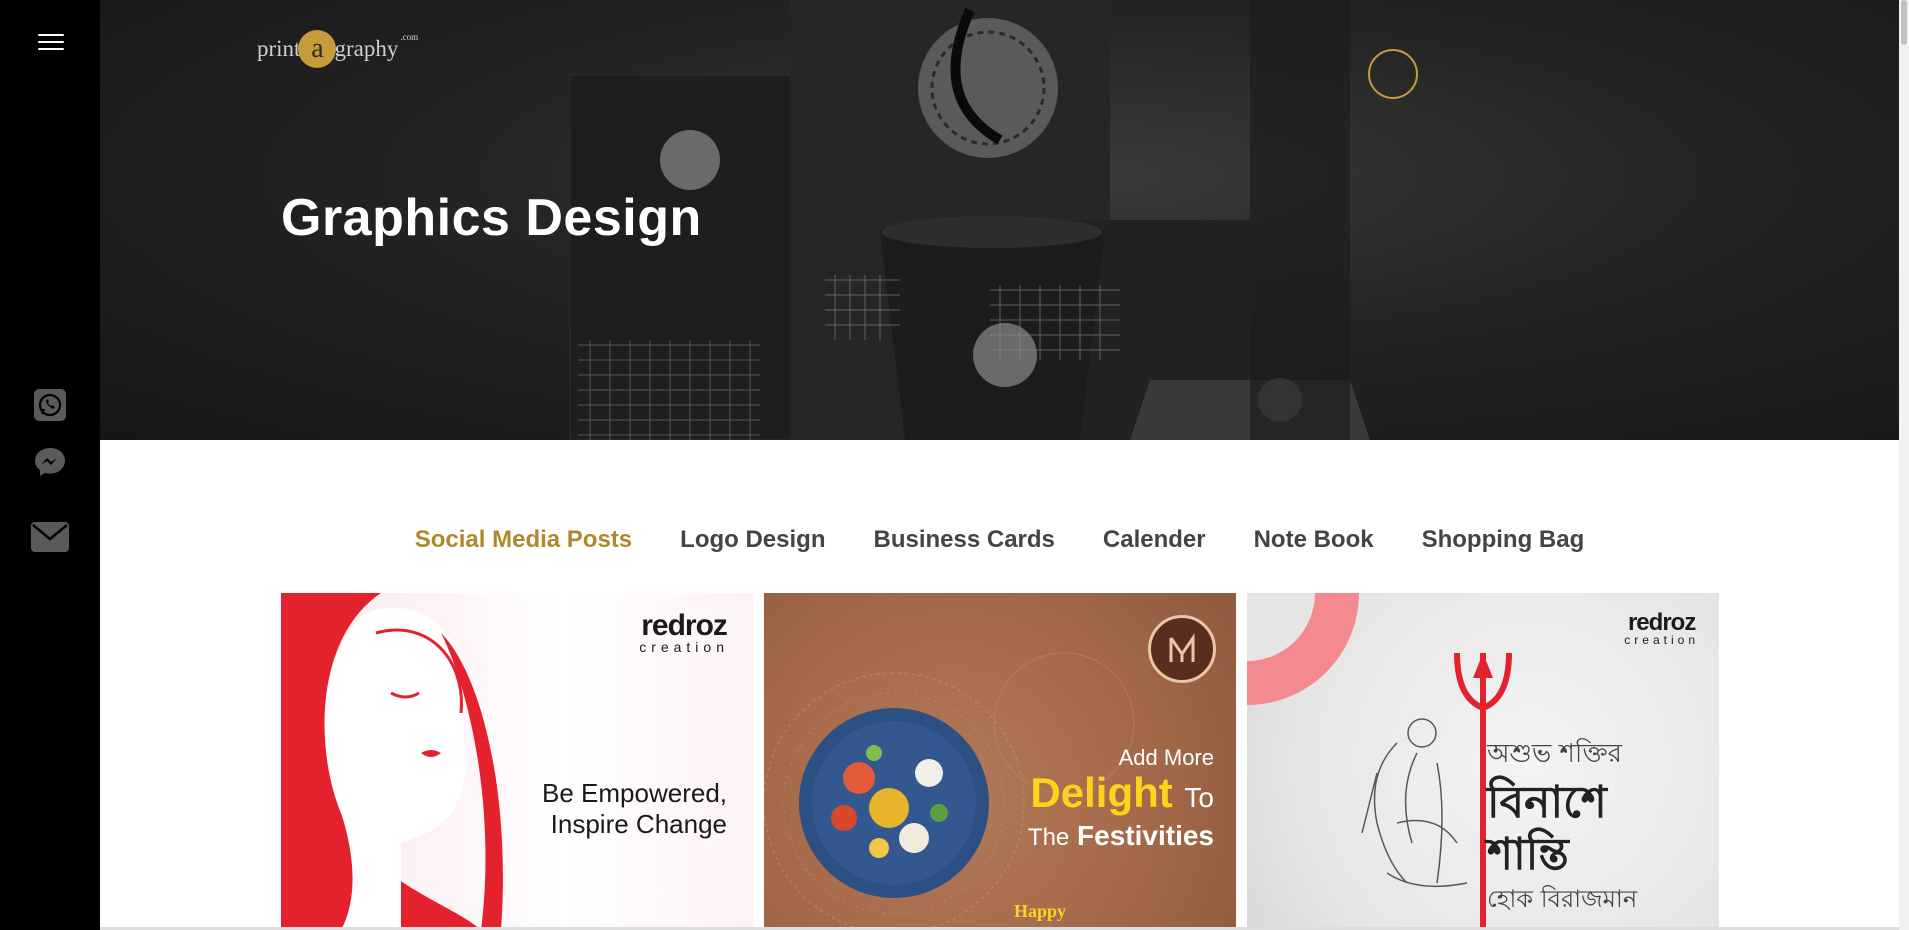 Image resolution: width=1909 pixels, height=930 pixels. I want to click on scrollbar-thumb, so click(1904, 22).